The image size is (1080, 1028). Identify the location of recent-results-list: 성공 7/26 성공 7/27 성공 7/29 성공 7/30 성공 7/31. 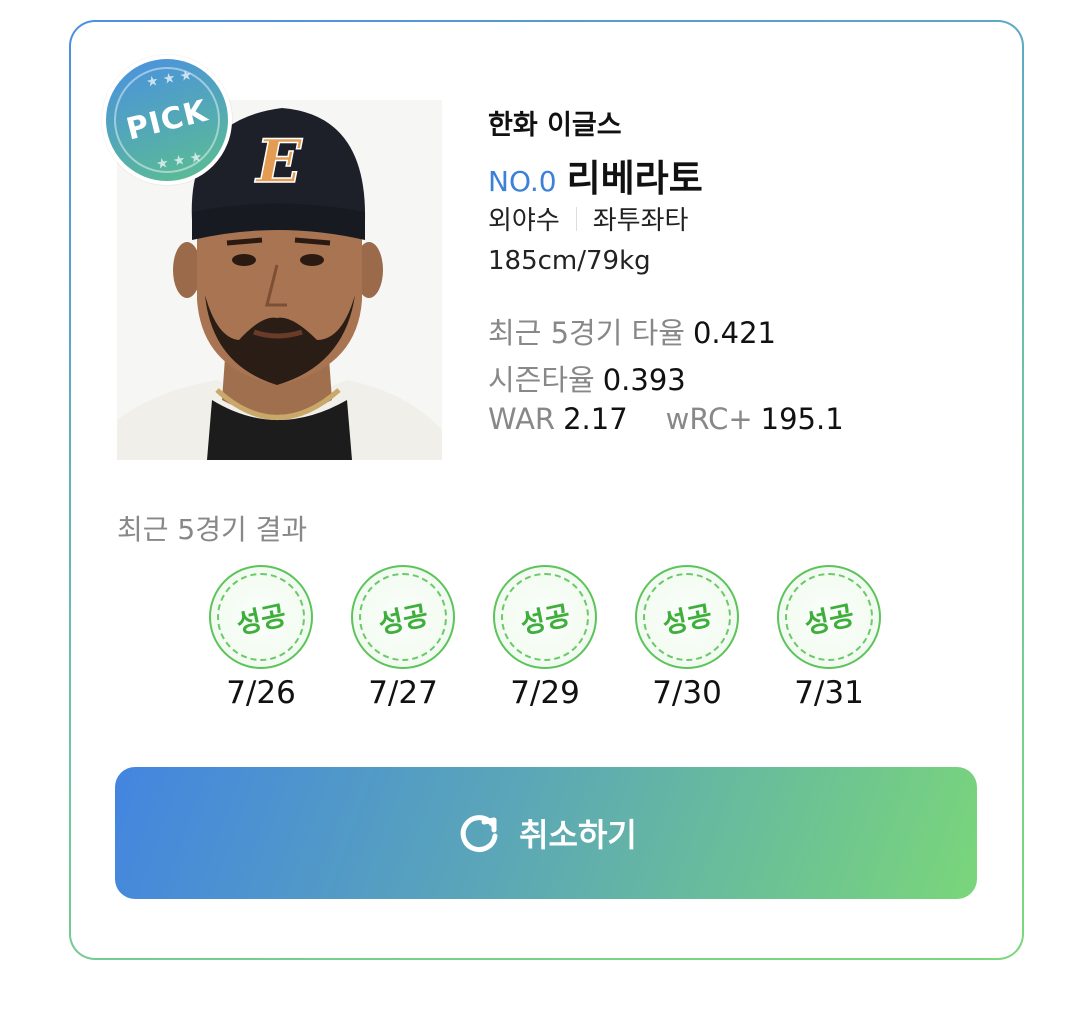
(545, 638).